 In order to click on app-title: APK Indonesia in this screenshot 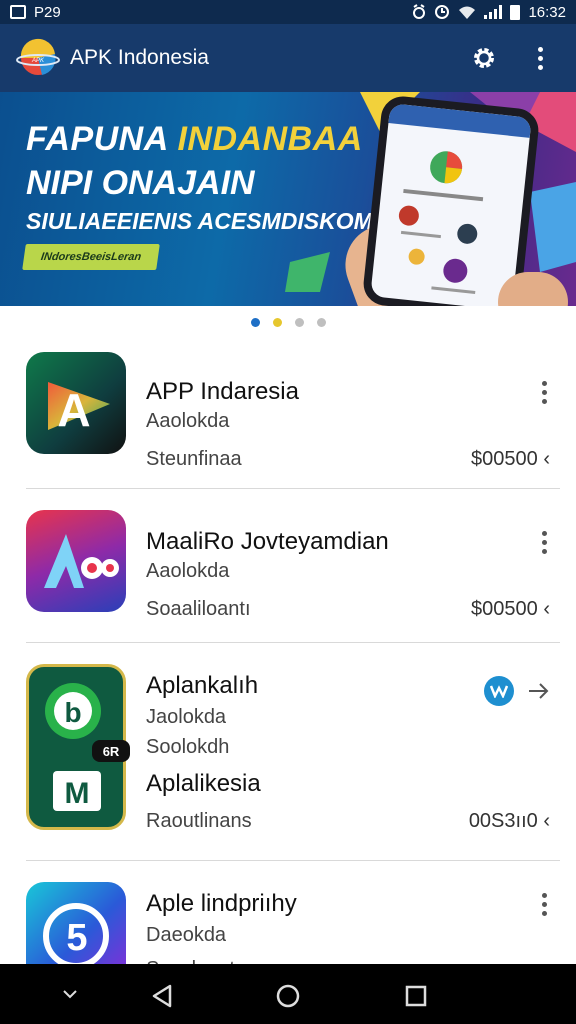, I will do `click(139, 57)`.